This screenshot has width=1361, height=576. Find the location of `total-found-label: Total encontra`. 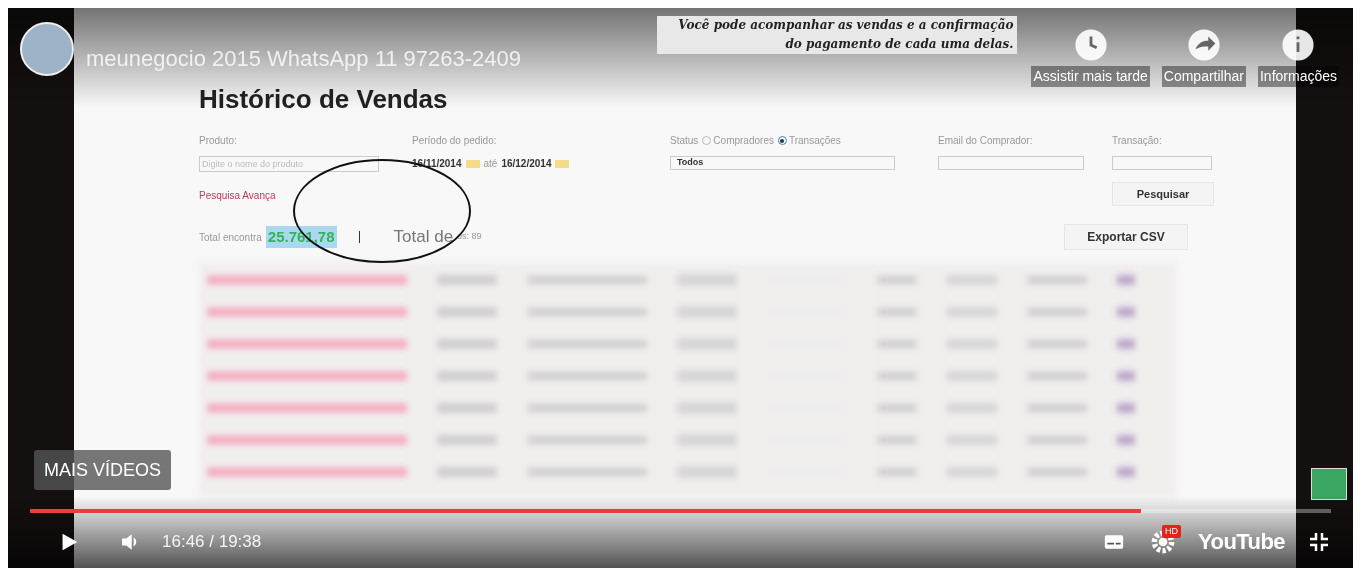

total-found-label: Total encontra is located at coordinates (230, 237).